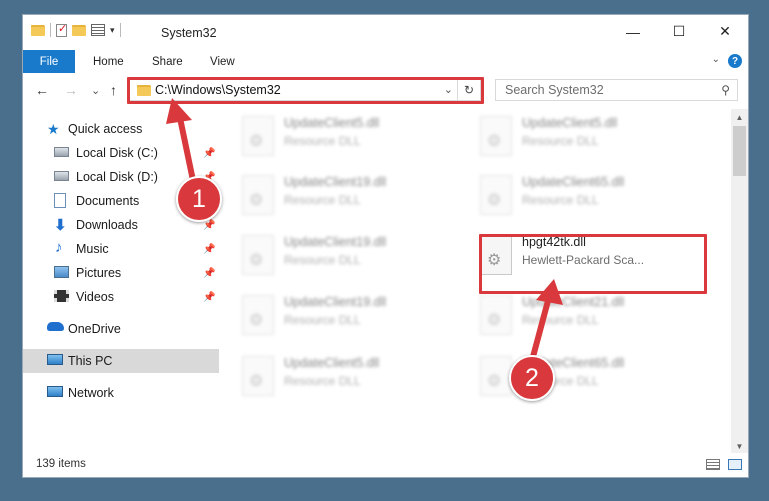 Image resolution: width=769 pixels, height=501 pixels. What do you see at coordinates (549, 292) in the screenshot?
I see `arrow-2-head` at bounding box center [549, 292].